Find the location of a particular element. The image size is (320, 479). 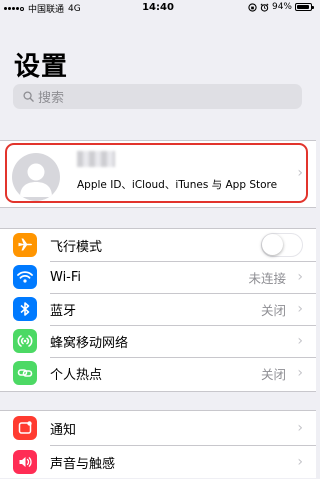

airplane-icon is located at coordinates (25, 245).